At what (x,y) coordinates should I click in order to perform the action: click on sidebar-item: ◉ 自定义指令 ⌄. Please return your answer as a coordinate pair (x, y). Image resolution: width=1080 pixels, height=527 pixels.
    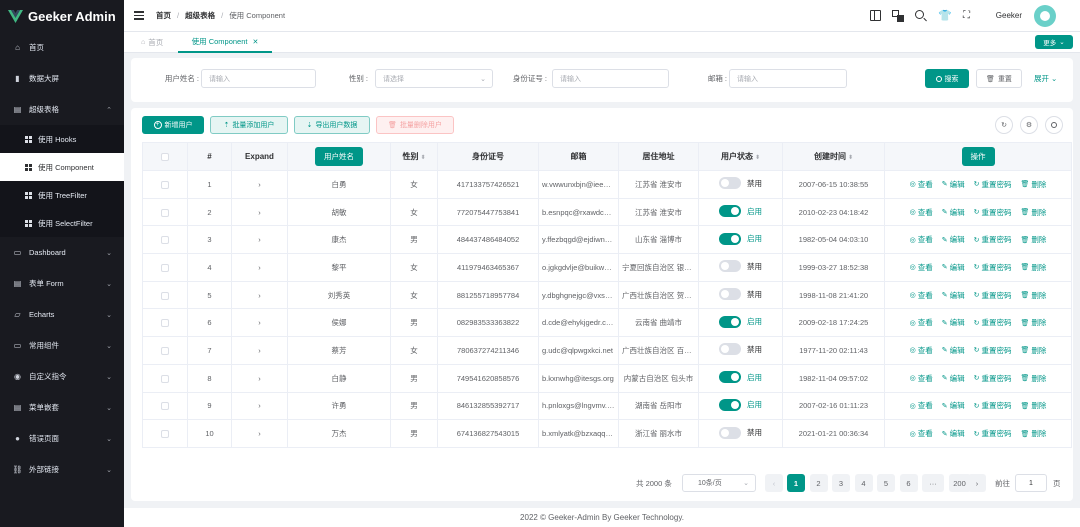
    Looking at the image, I should click on (62, 376).